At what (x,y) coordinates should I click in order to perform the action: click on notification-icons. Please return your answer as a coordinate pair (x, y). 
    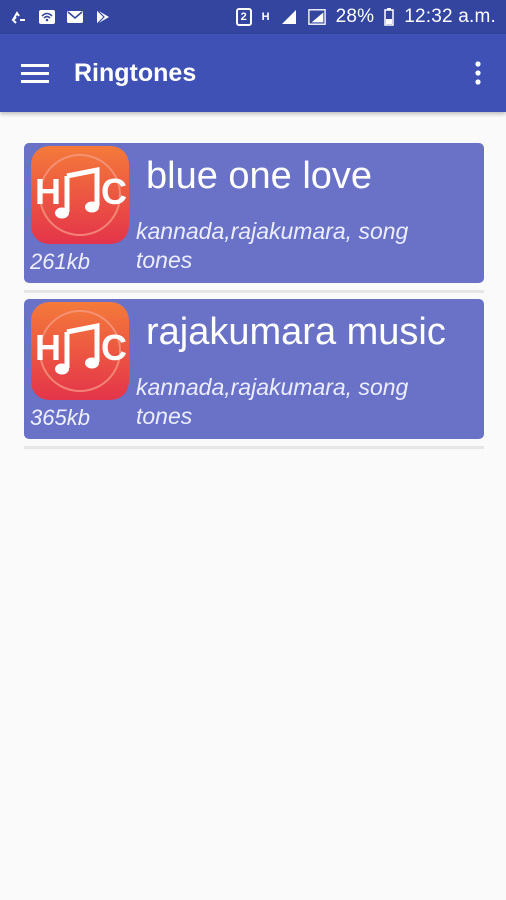
    Looking at the image, I should click on (61, 17).